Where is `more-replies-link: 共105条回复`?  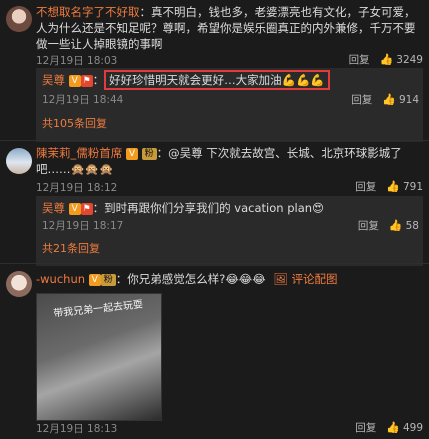 more-replies-link: 共105条回复 is located at coordinates (74, 123).